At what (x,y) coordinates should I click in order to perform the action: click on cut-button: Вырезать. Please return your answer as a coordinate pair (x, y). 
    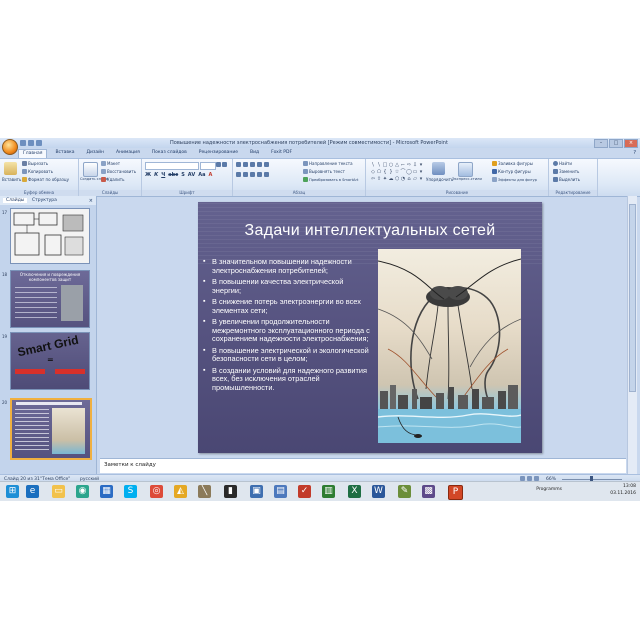
    Looking at the image, I should click on (35, 163).